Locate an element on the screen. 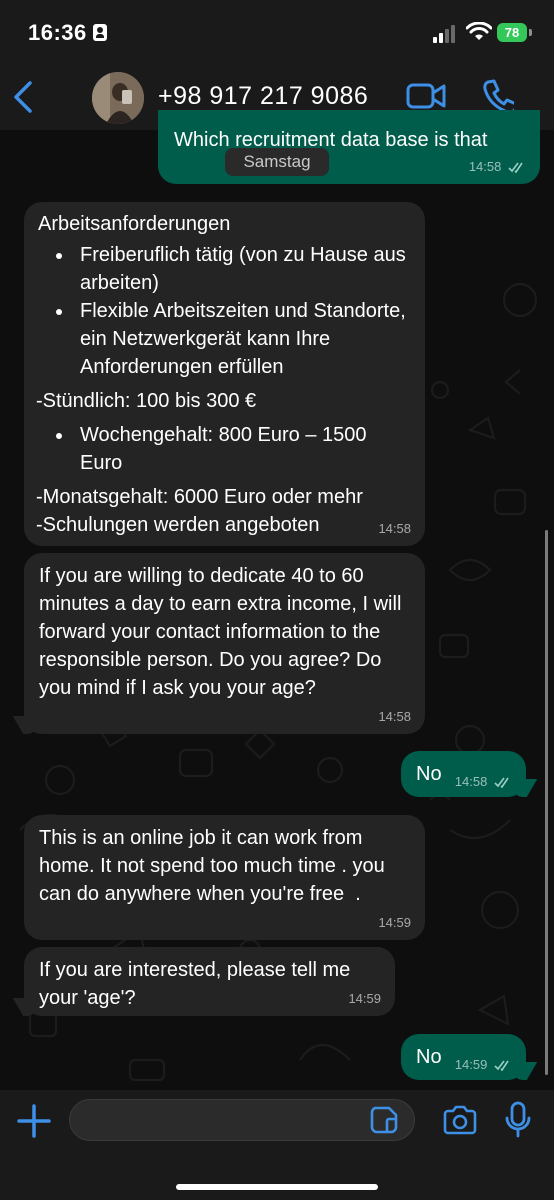 The image size is (554, 1200). list-item: Wochengehalt: 800 Euro – 1500 Euro is located at coordinates (243, 449).